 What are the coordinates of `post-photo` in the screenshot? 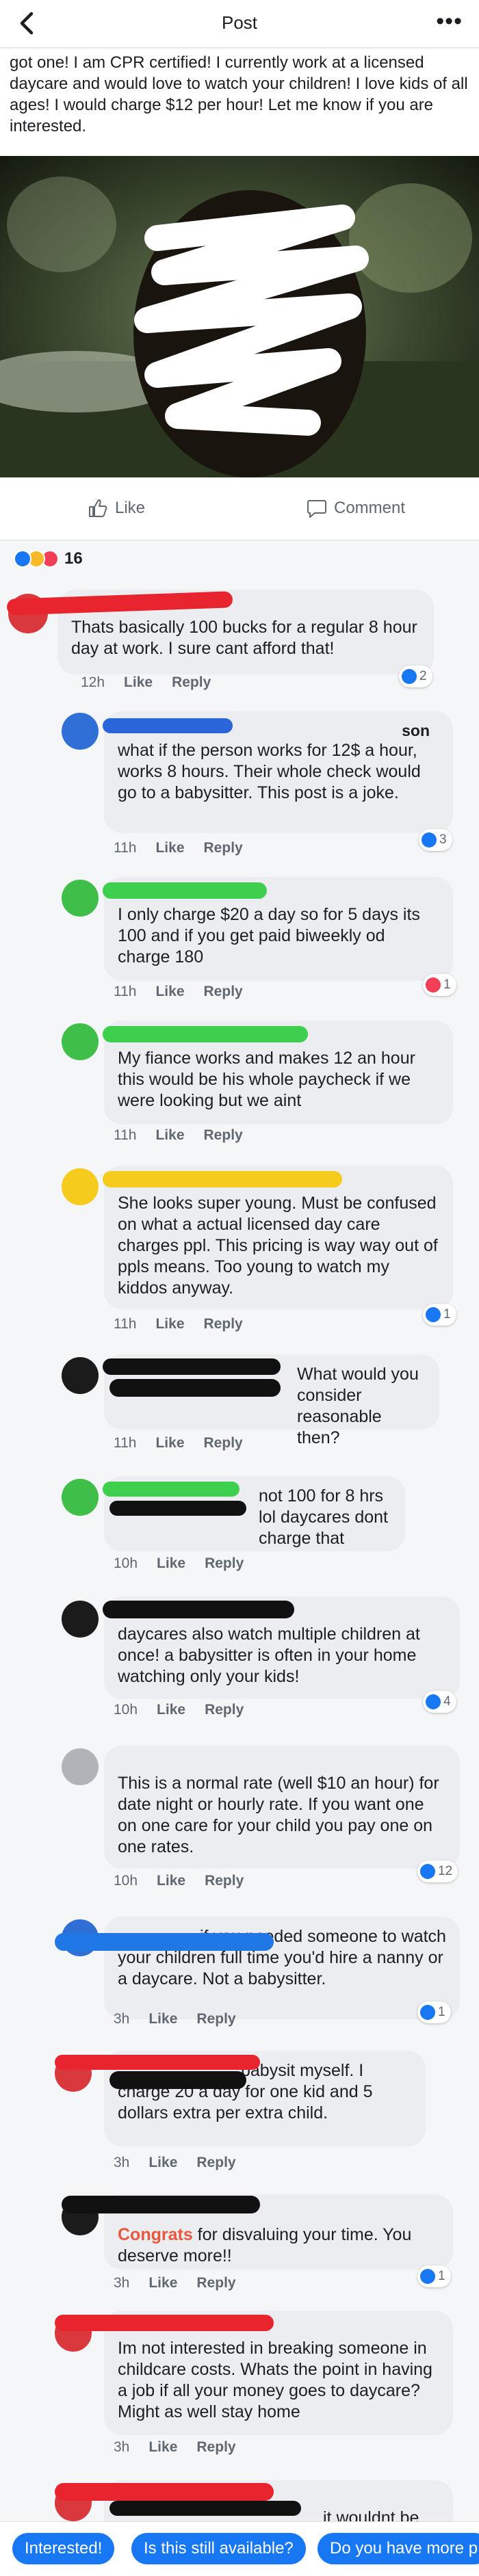 It's located at (239, 316).